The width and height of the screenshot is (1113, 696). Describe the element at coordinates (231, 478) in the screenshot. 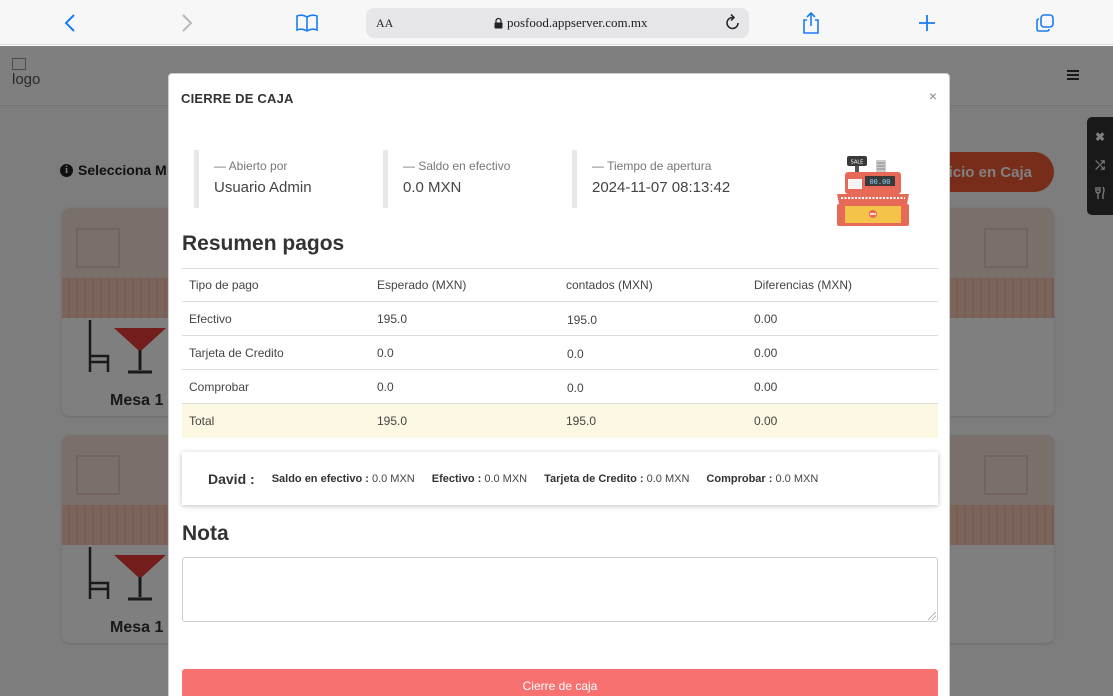

I see `user-name: David :` at that location.